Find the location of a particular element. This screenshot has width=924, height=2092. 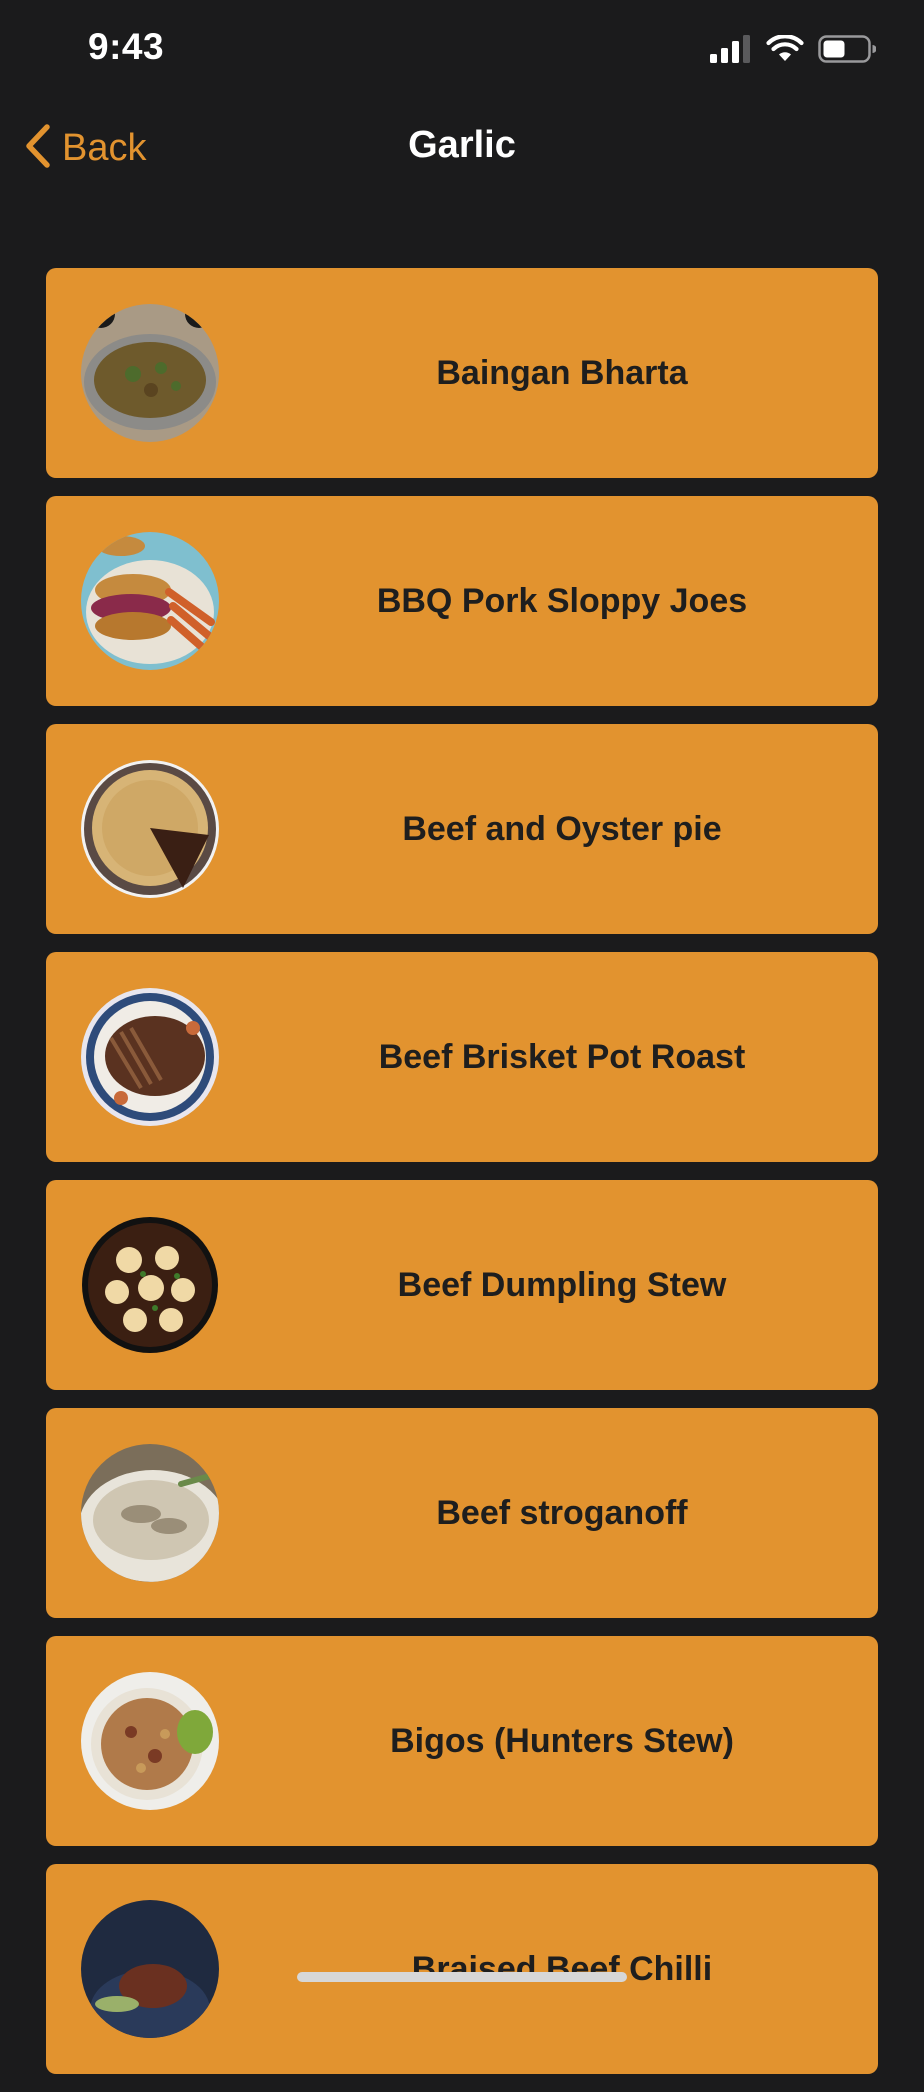

recipe-card: Bigos (Hunters Stew) is located at coordinates (462, 1741).